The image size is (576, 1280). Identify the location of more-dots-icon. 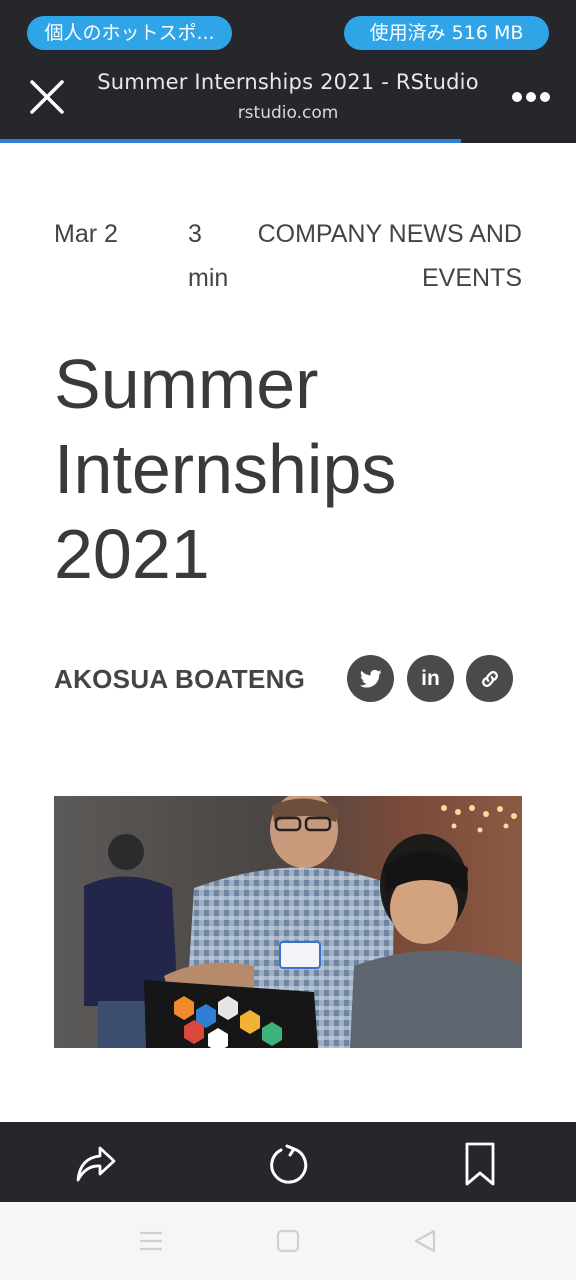
(531, 97).